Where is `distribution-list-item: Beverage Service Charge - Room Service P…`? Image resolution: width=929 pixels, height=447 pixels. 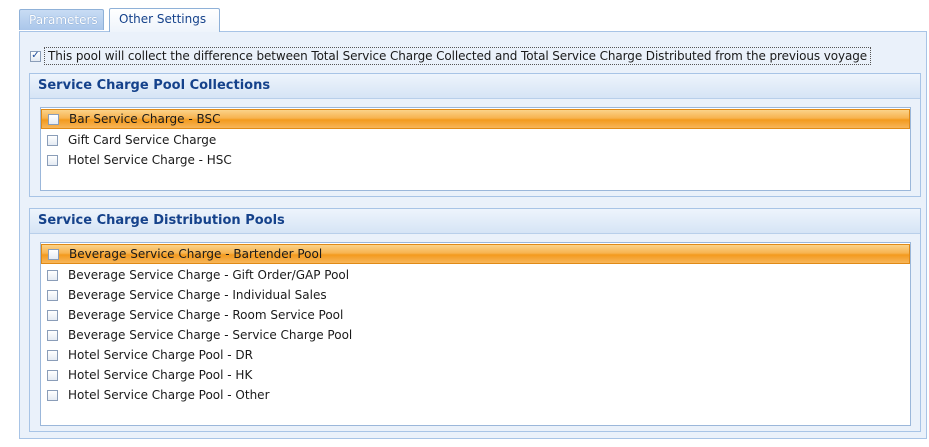
distribution-list-item: Beverage Service Charge - Room Service P… is located at coordinates (475, 315).